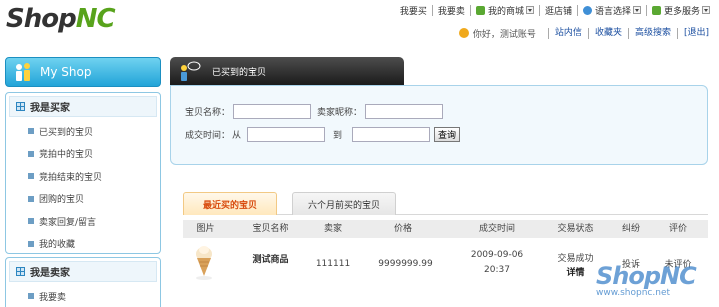 The width and height of the screenshot is (719, 307). Describe the element at coordinates (95, 19) in the screenshot. I see `logo-nc-text: NC` at that location.